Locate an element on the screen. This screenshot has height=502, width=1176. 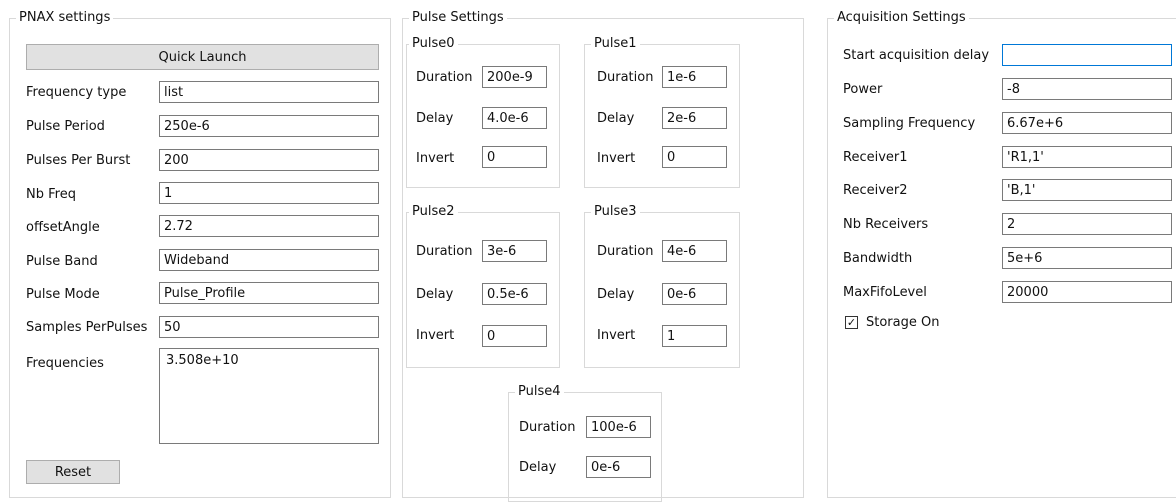
nb-freq-field is located at coordinates (269, 193).